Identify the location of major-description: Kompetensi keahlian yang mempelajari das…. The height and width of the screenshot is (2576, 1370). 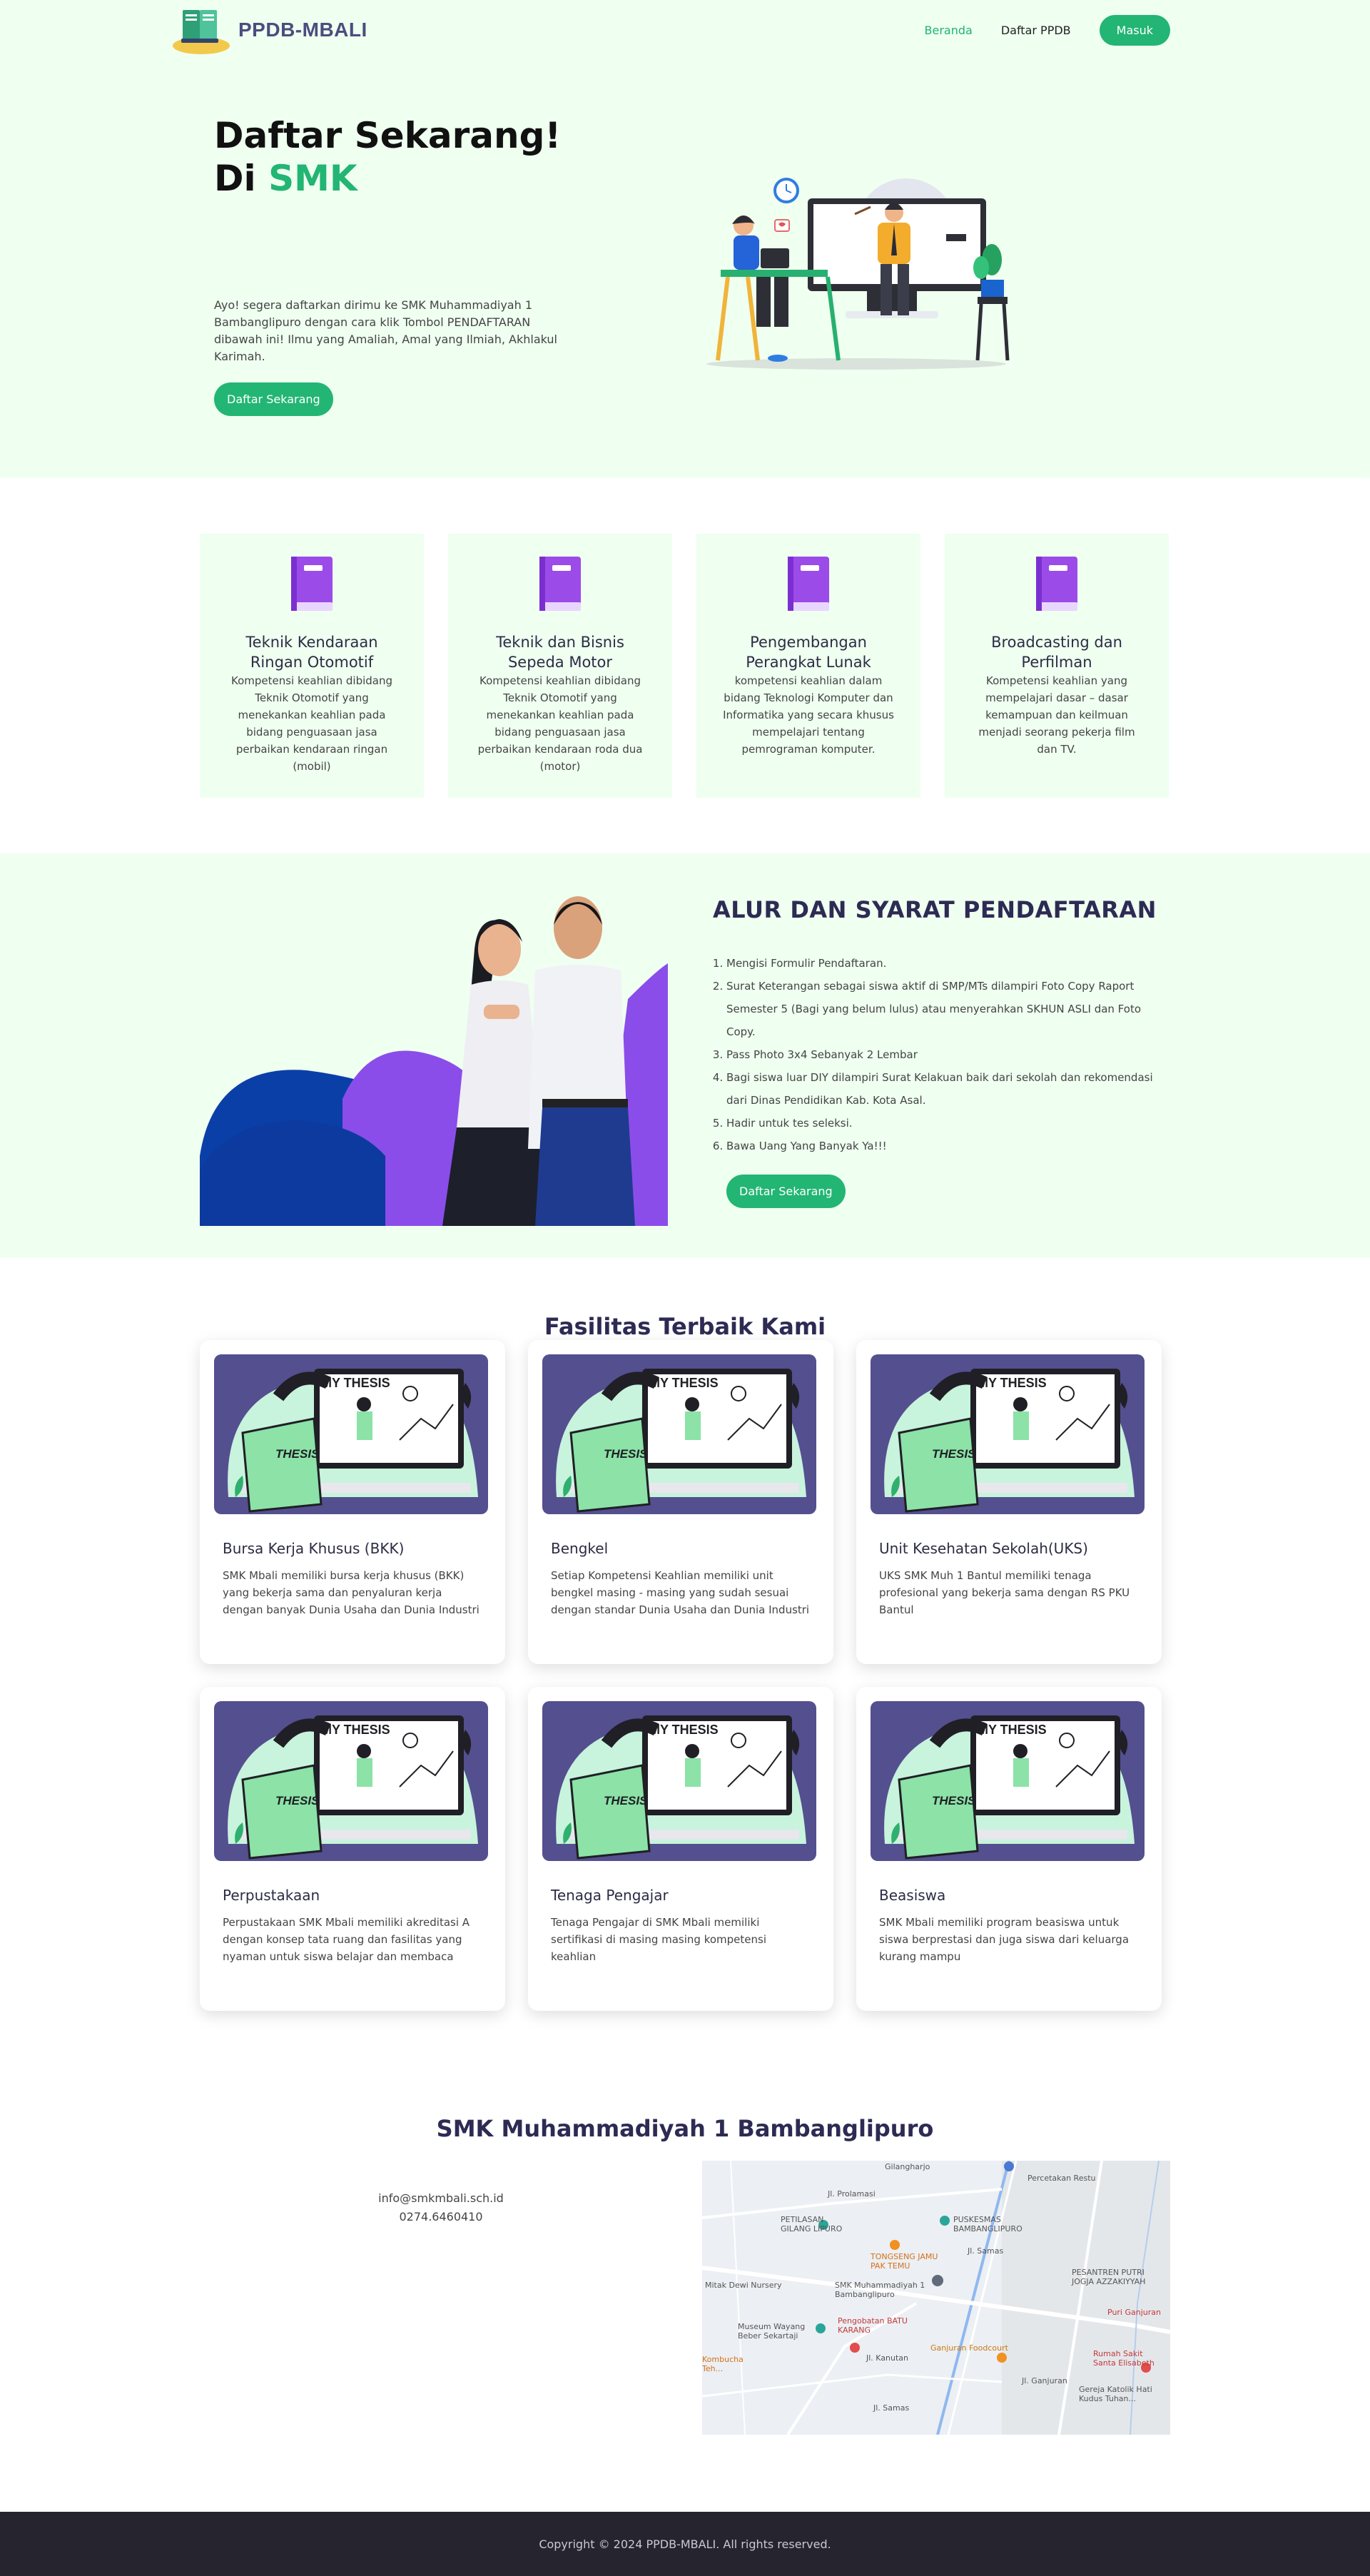
(1056, 715).